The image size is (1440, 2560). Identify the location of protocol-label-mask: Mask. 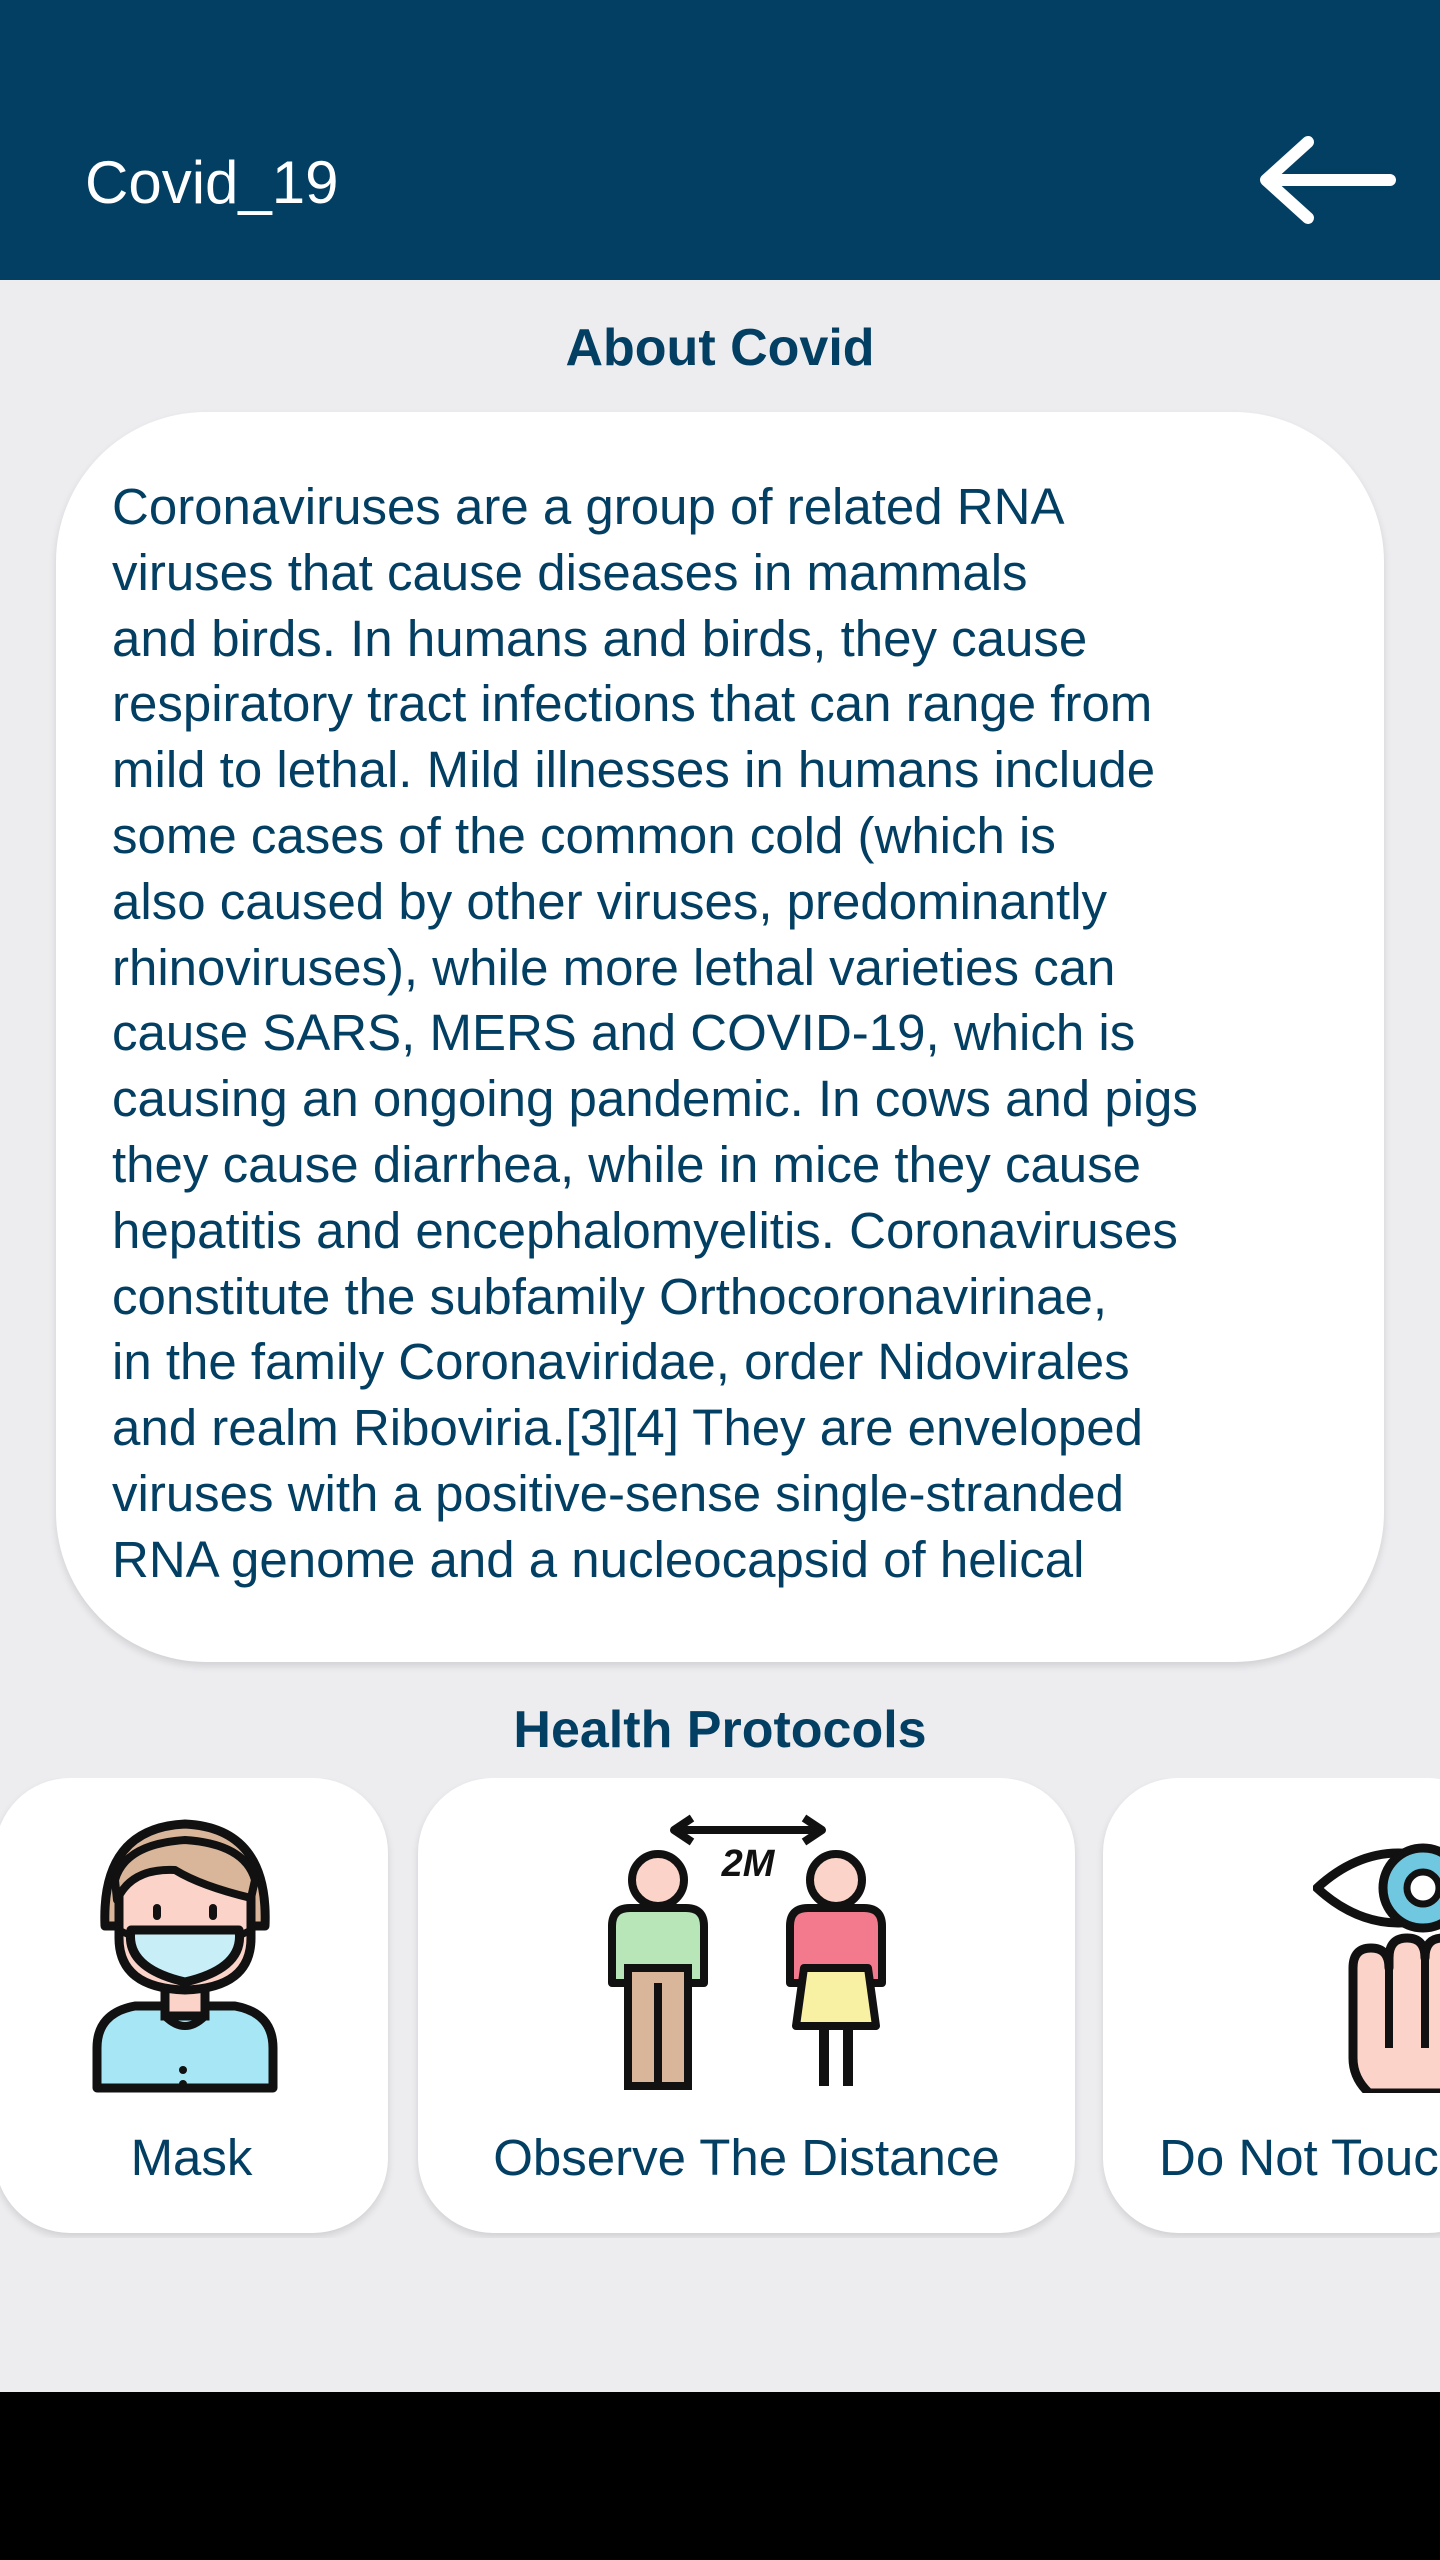
(191, 2157).